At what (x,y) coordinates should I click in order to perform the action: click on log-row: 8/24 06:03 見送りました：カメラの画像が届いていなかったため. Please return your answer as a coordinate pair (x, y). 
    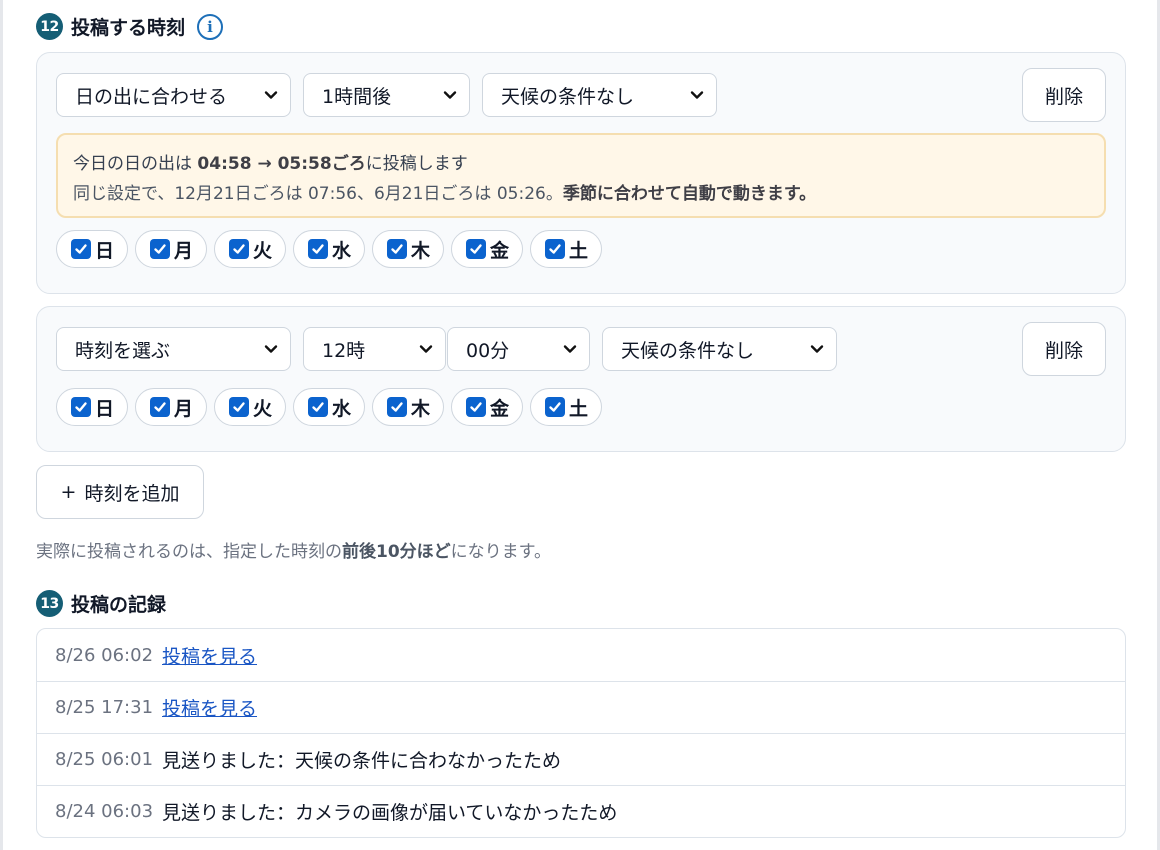
    Looking at the image, I should click on (581, 811).